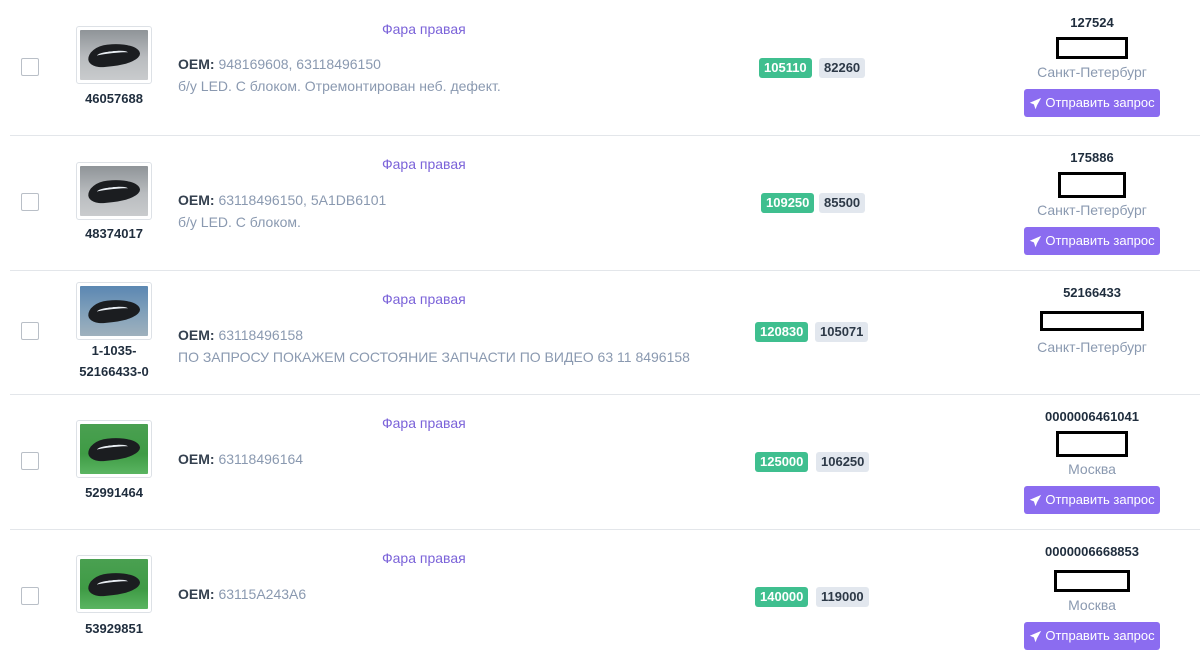 The width and height of the screenshot is (1200, 670). I want to click on price-alt-badge: 105071, so click(842, 332).